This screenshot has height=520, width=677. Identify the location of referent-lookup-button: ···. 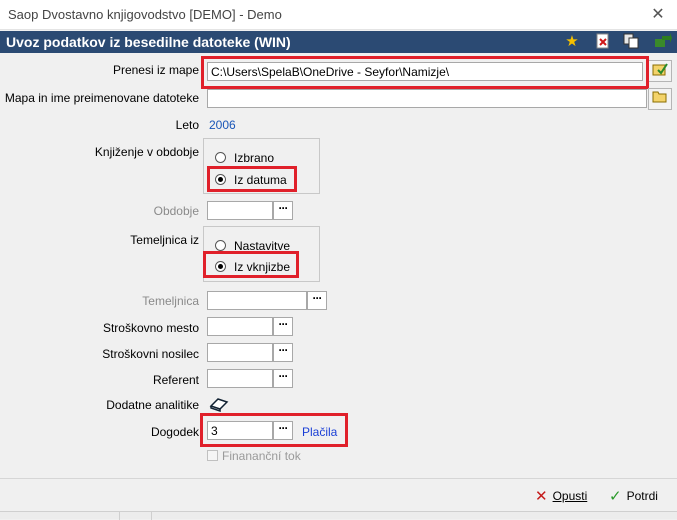
(283, 378).